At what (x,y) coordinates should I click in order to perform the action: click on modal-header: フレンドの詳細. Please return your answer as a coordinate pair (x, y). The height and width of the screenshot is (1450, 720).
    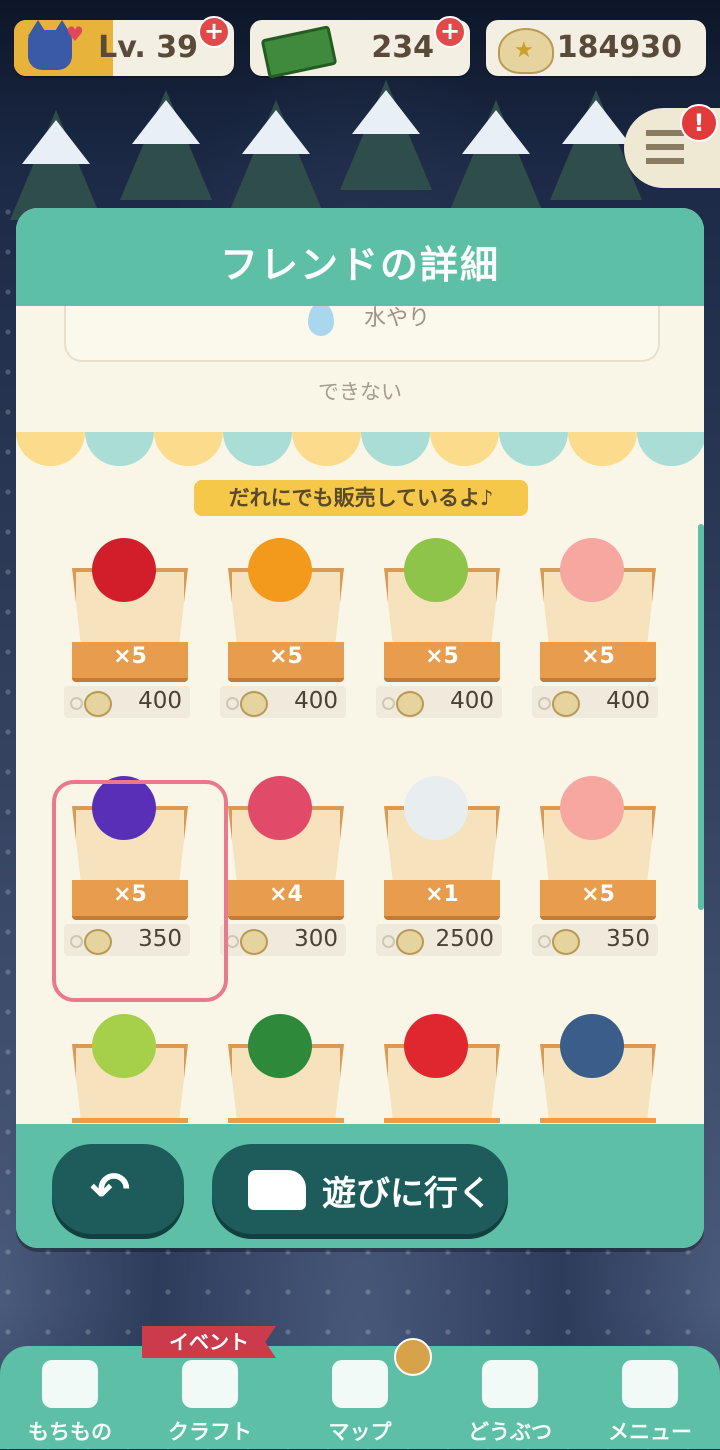
    Looking at the image, I should click on (360, 257).